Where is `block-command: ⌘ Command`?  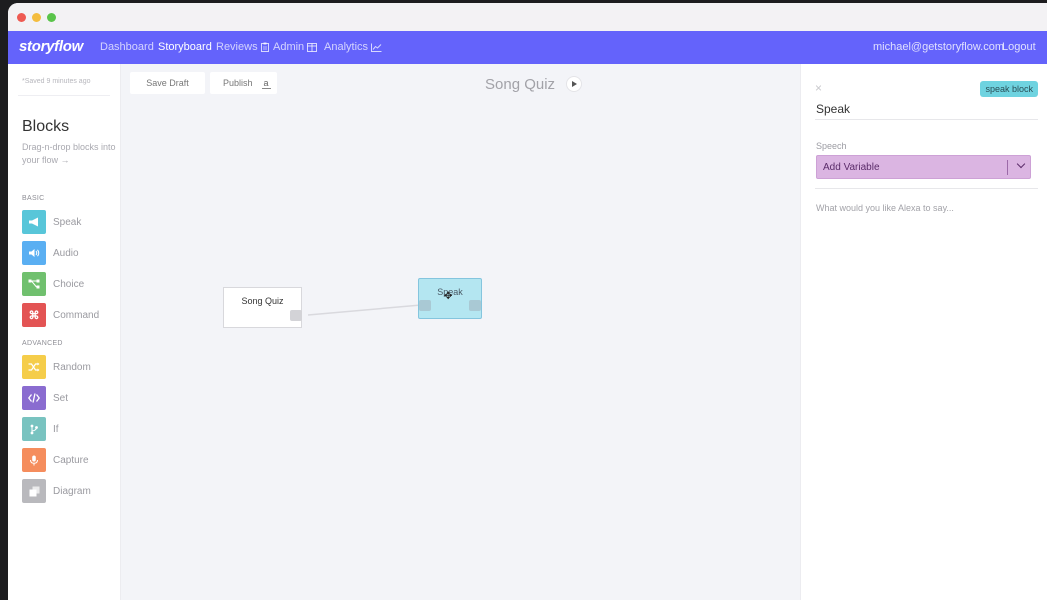
block-command: ⌘ Command is located at coordinates (68, 315).